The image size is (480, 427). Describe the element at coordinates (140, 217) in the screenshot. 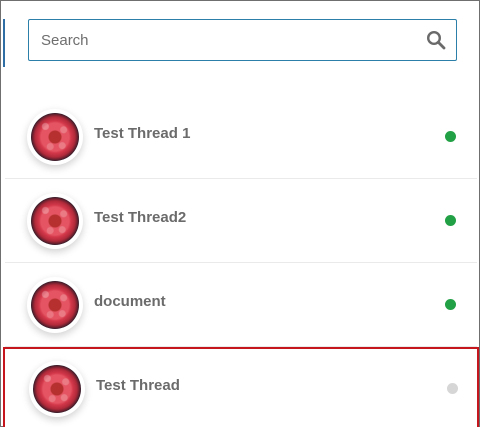

I see `thread-name: Test Thread2` at that location.